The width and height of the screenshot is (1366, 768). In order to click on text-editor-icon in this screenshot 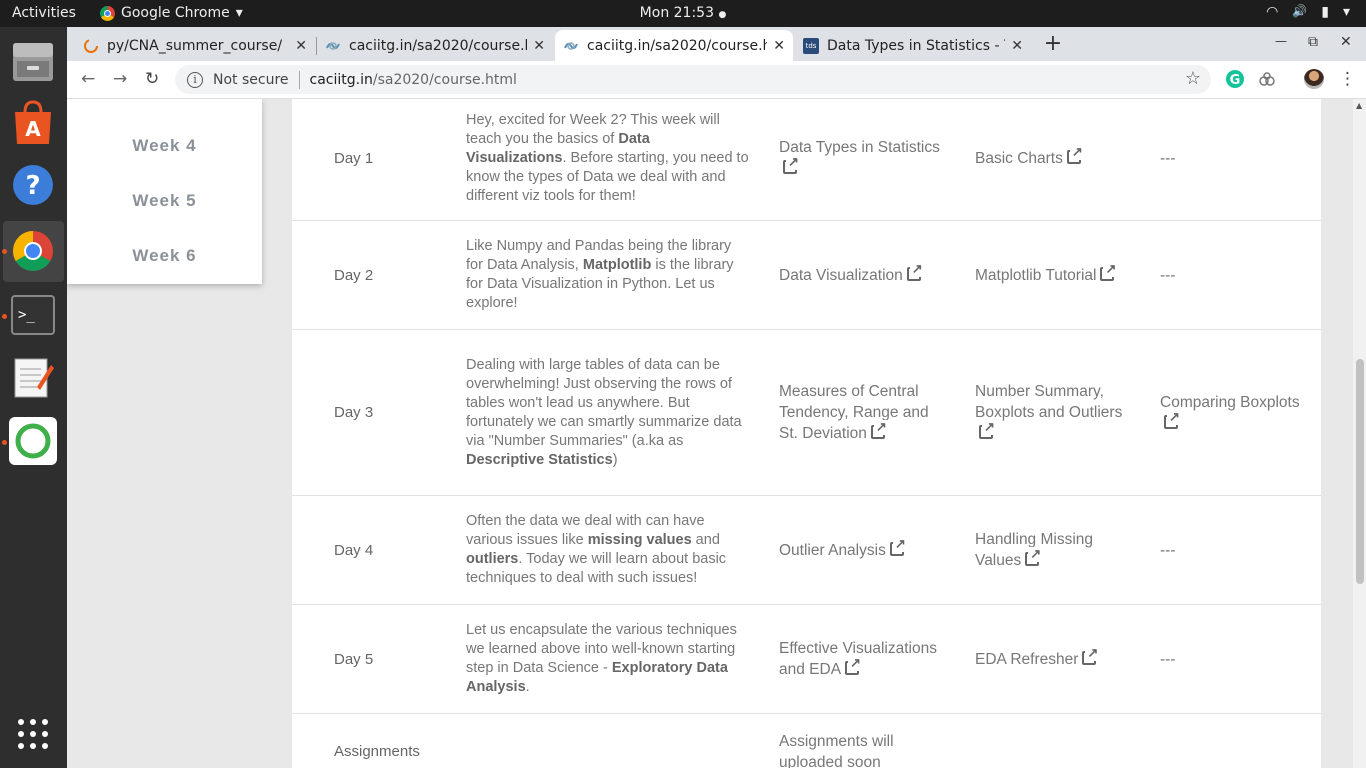, I will do `click(33, 377)`.